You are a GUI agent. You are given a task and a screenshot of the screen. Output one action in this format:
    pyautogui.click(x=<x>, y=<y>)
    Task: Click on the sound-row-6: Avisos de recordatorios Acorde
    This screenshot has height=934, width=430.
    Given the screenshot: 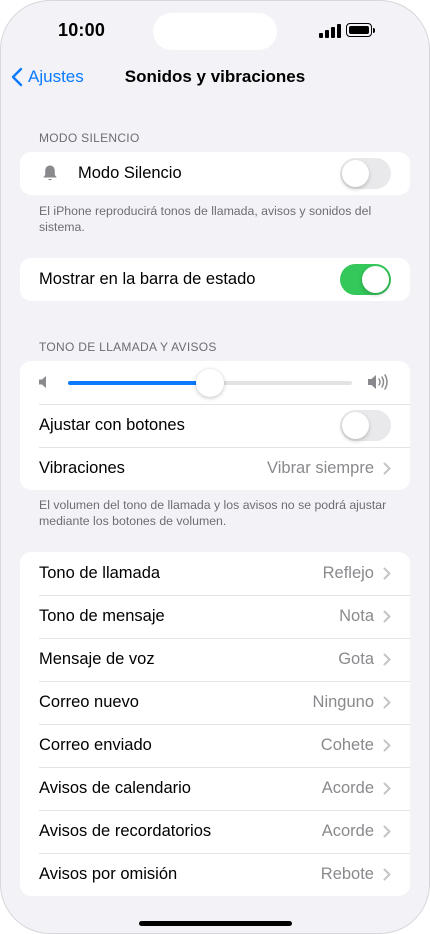 What is the action you would take?
    pyautogui.click(x=215, y=831)
    